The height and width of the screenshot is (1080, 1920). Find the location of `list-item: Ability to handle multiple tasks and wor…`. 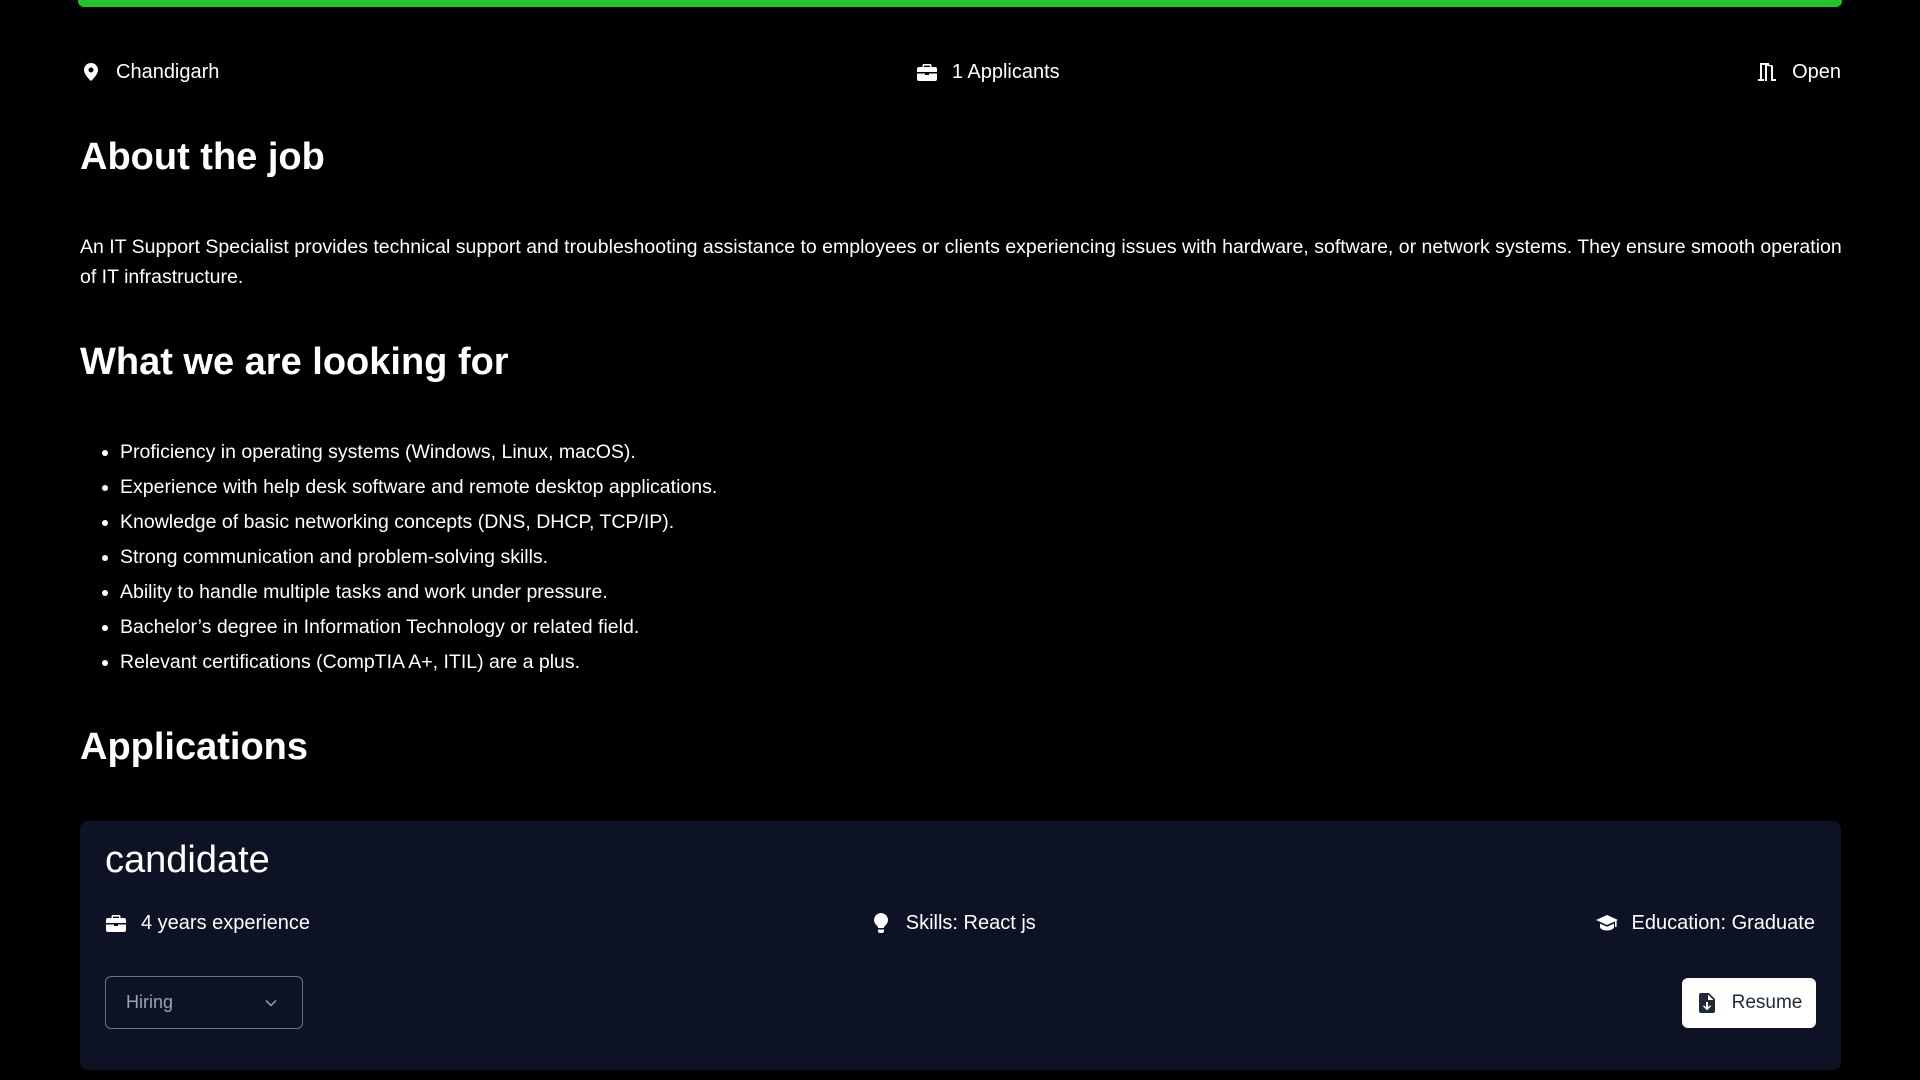

list-item: Ability to handle multiple tasks and wor… is located at coordinates (418, 594).